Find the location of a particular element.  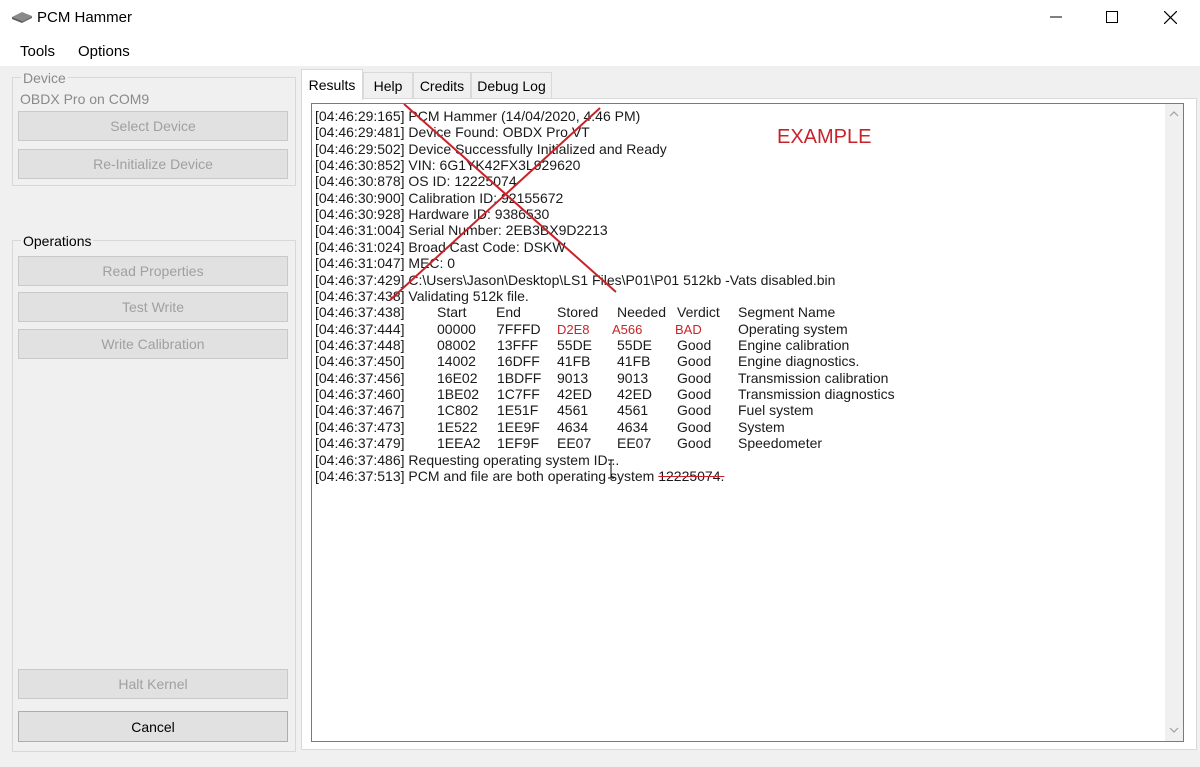

log-scrollbar is located at coordinates (1174, 422).